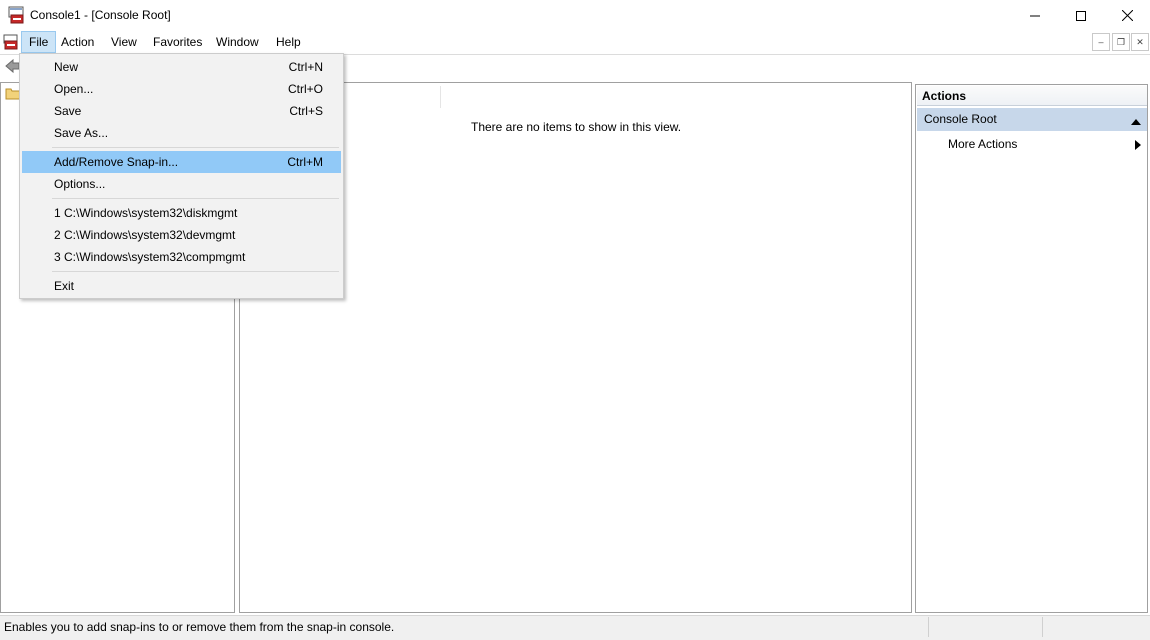  I want to click on minimize-button, so click(1035, 15).